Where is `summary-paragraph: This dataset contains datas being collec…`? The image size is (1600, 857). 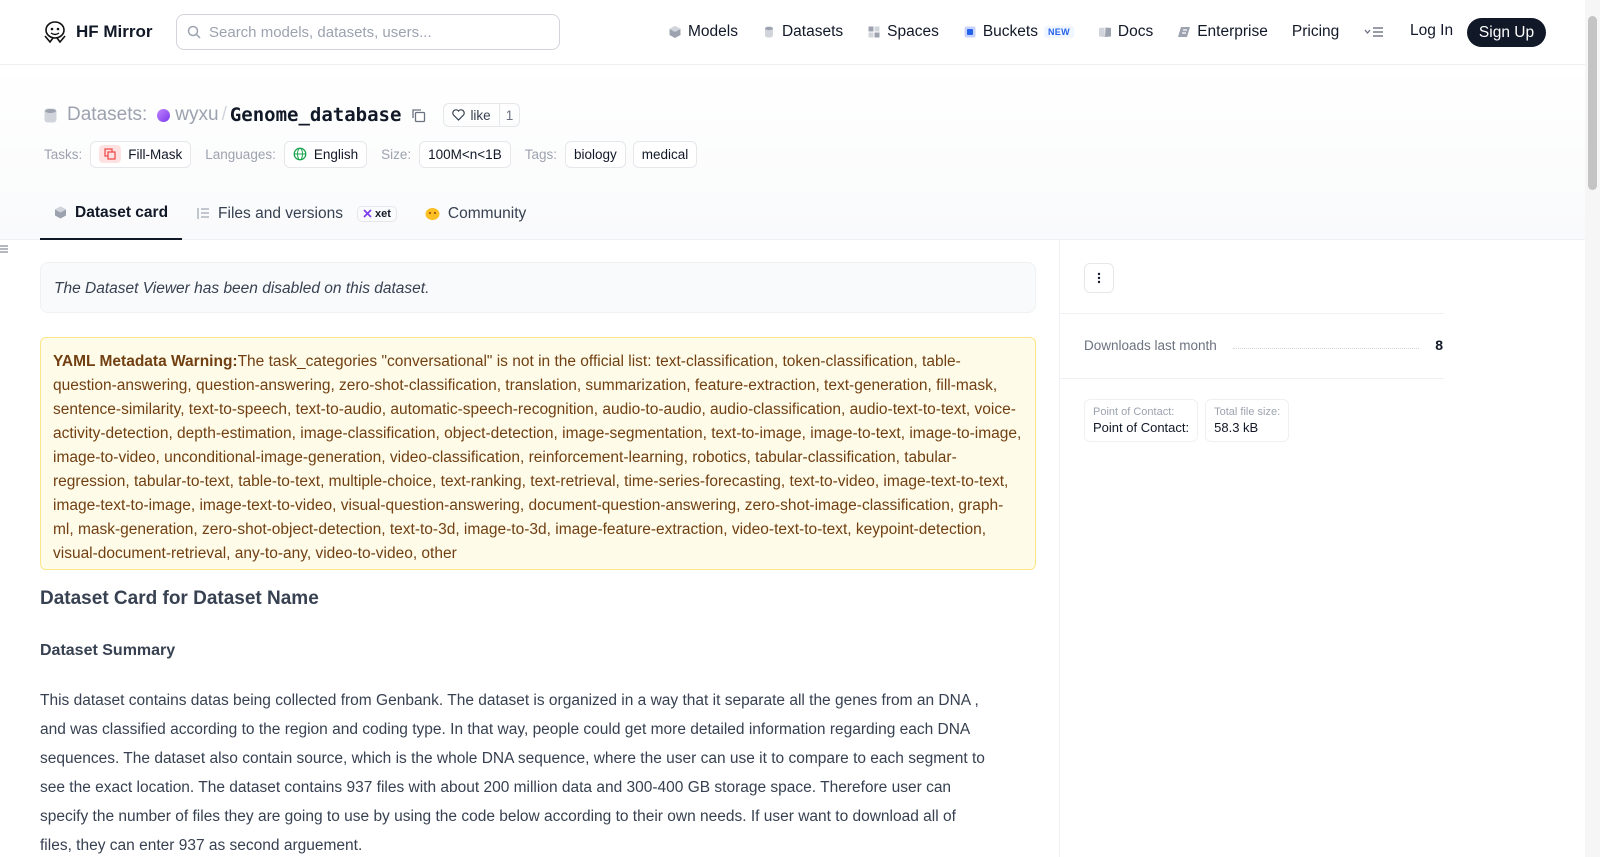 summary-paragraph: This dataset contains datas being collec… is located at coordinates (512, 773).